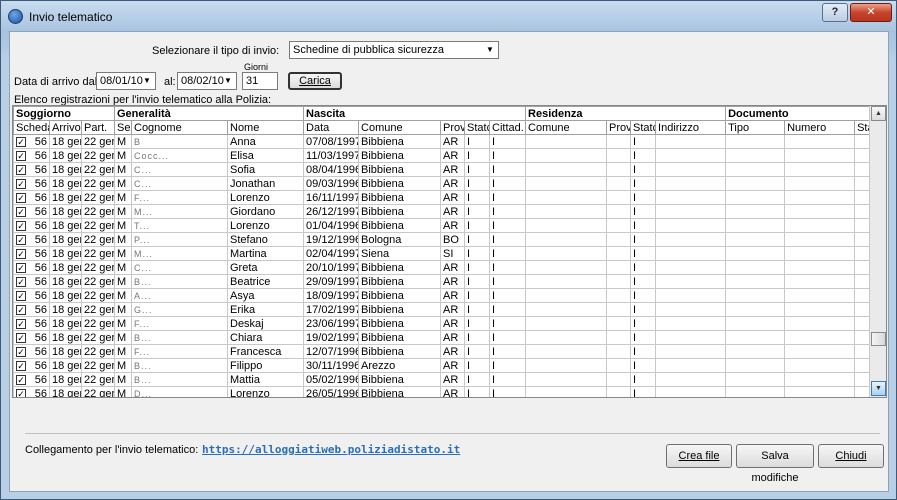 This screenshot has width=897, height=500. What do you see at coordinates (878, 339) in the screenshot?
I see `scroll-thumb` at bounding box center [878, 339].